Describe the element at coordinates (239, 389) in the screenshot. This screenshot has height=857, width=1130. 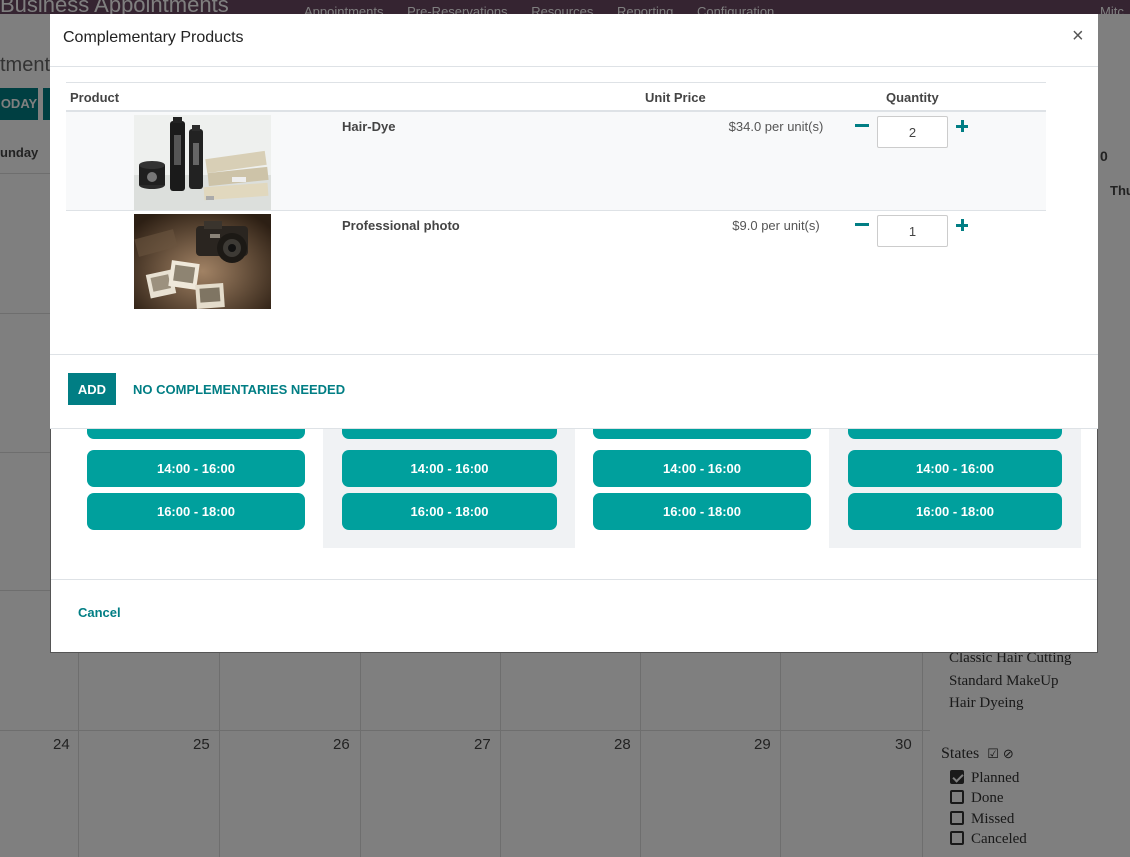
I see `no-complementaries-button: NO COMPLEMENTARIES NEEDED` at that location.